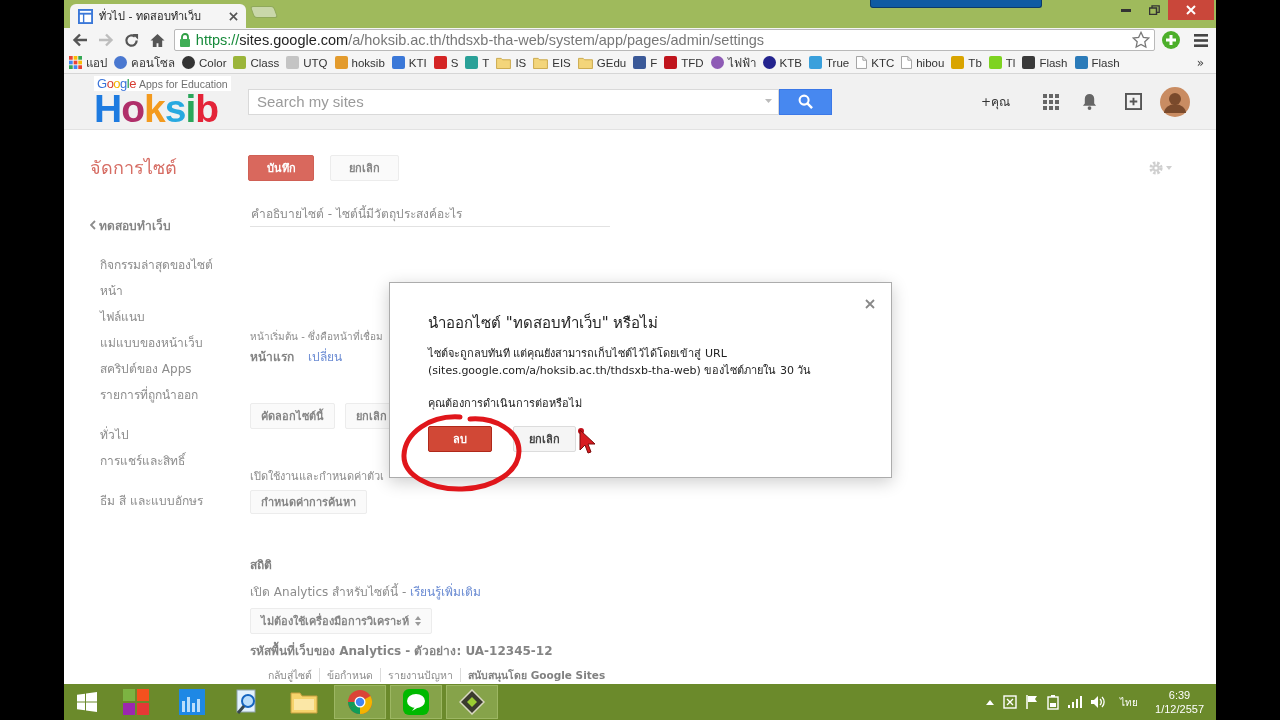  I want to click on dialog-question: คุณต้องการดำเนินการต่อหรือไม่, so click(505, 404).